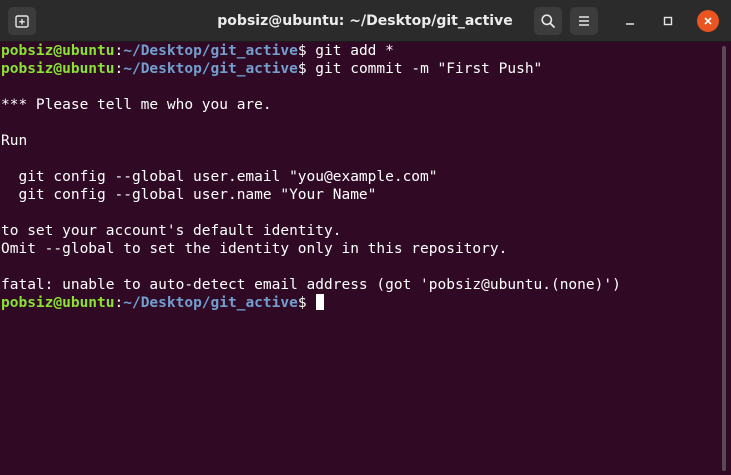 Image resolution: width=731 pixels, height=475 pixels. I want to click on title-bar: pobsiz@ubuntu: ~/Desktop/git_active, so click(365, 21).